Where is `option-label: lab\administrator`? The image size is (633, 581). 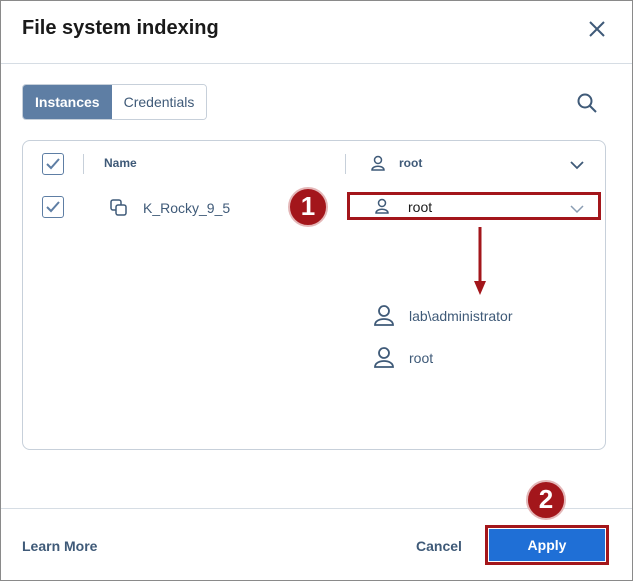 option-label: lab\administrator is located at coordinates (461, 316).